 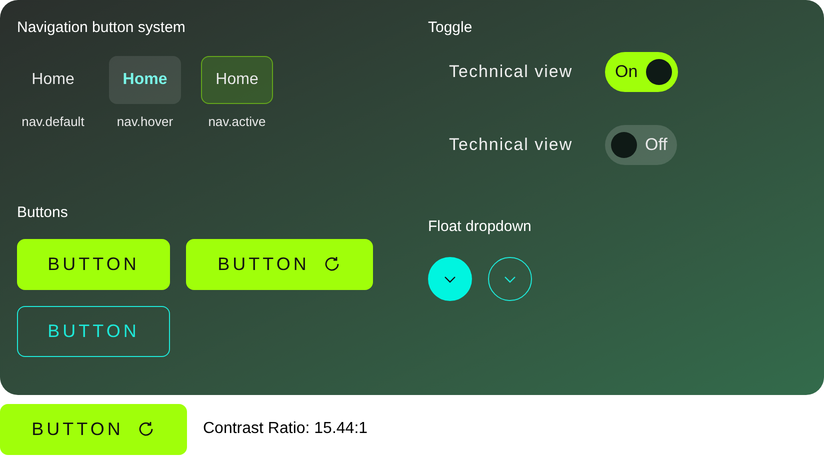 I want to click on section-title: Navigation button system, so click(x=101, y=28).